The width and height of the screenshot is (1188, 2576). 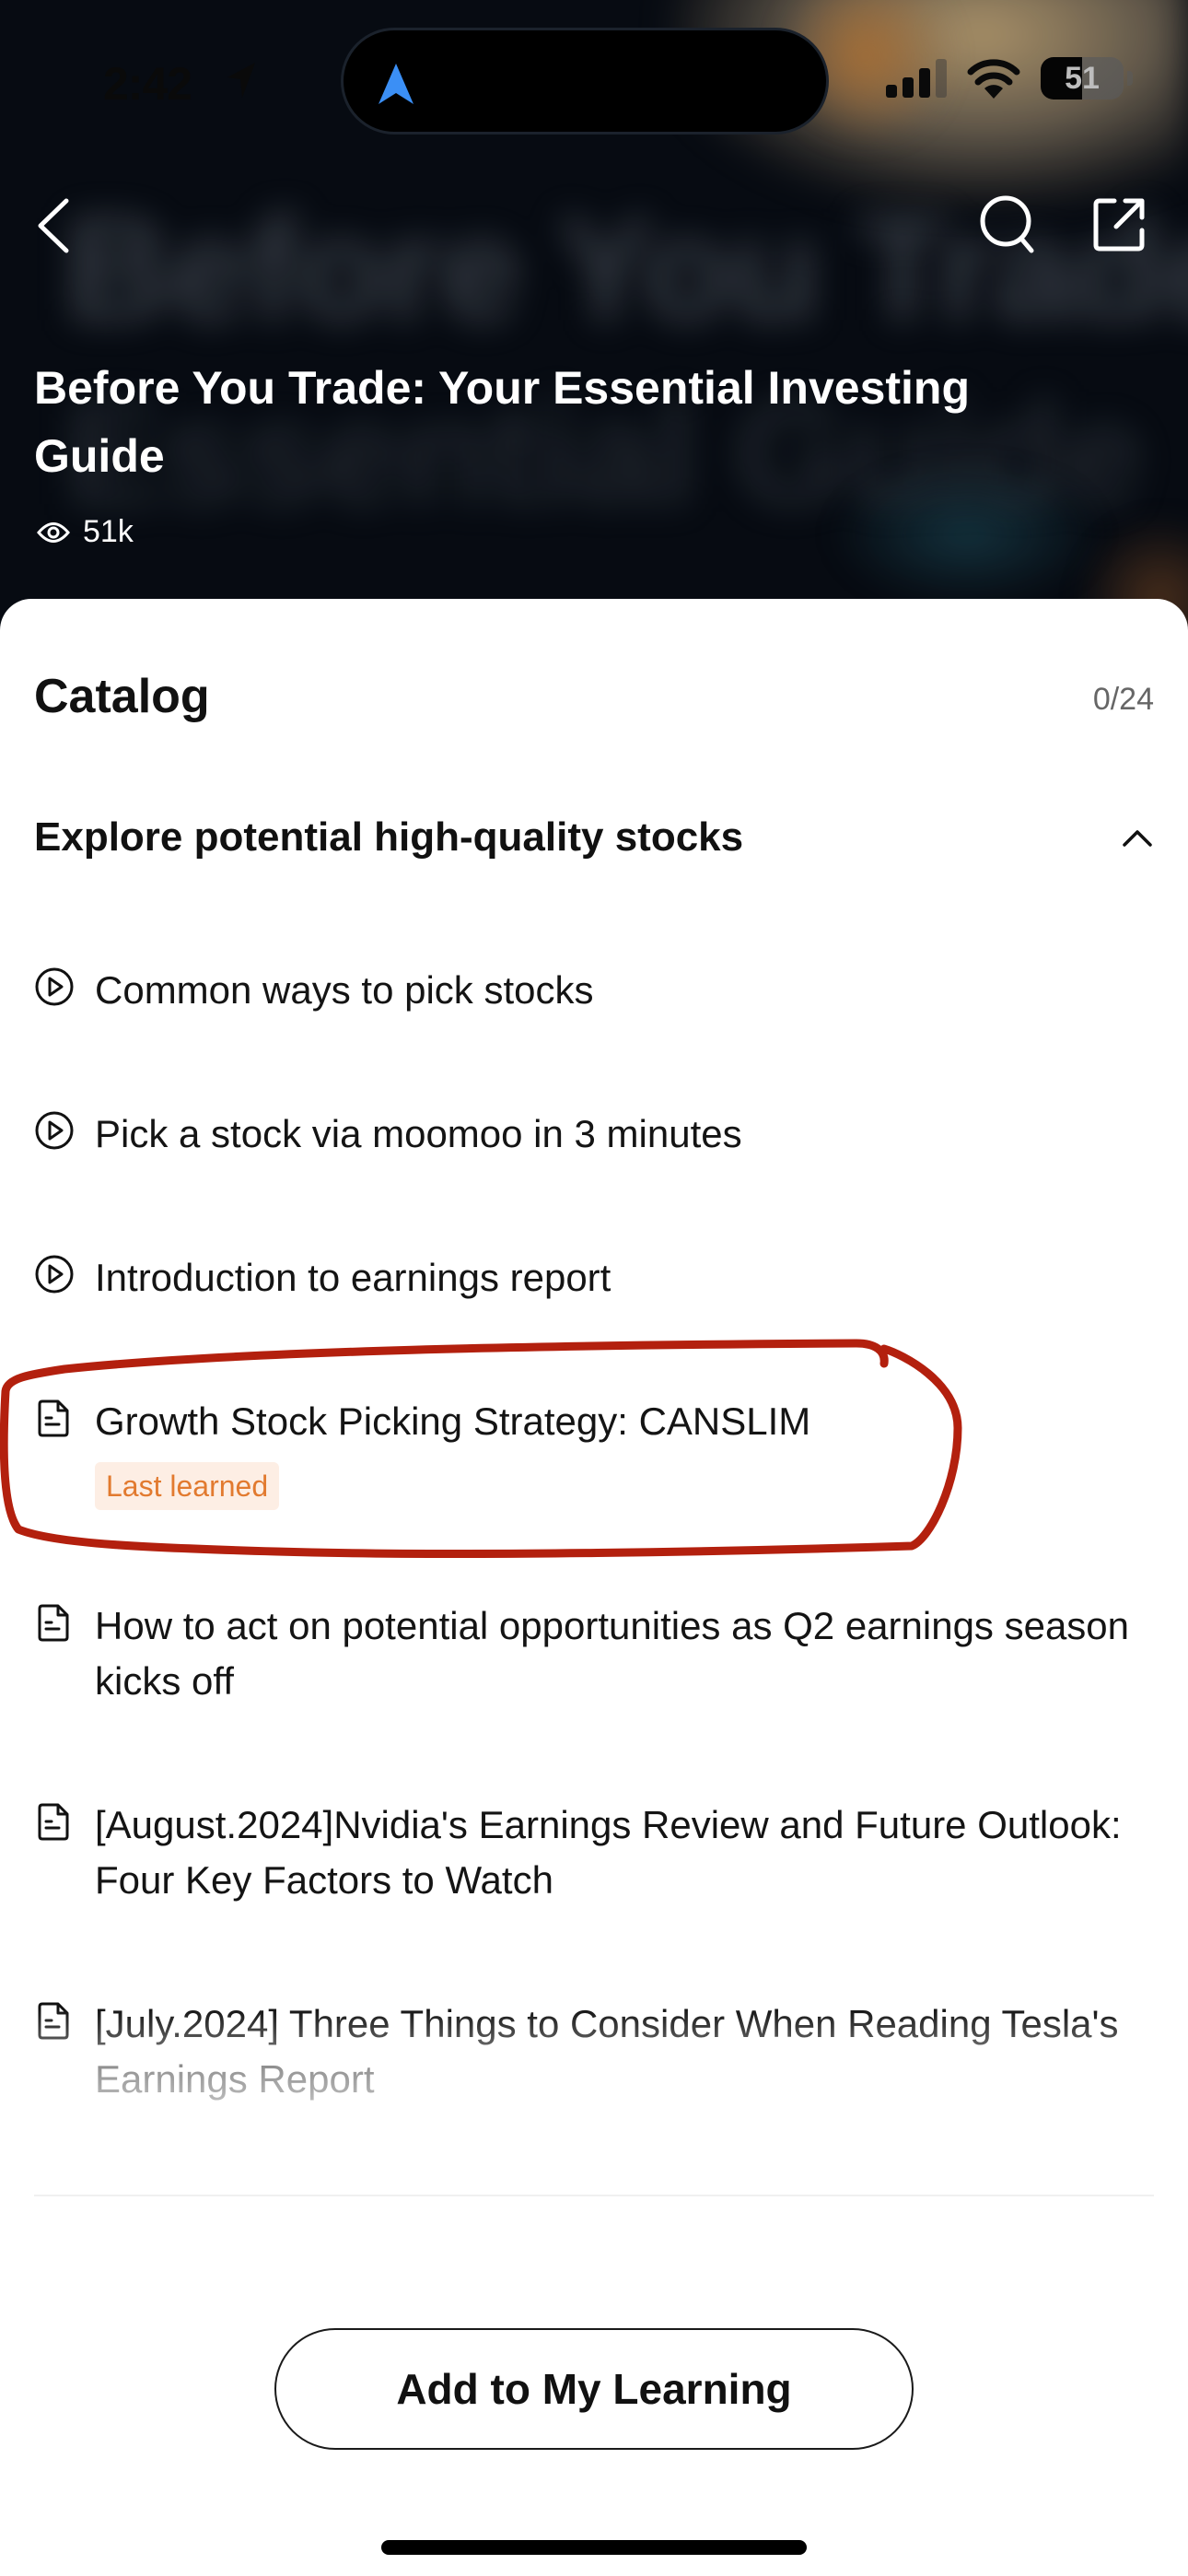 I want to click on cellular-signal-icon, so click(x=916, y=78).